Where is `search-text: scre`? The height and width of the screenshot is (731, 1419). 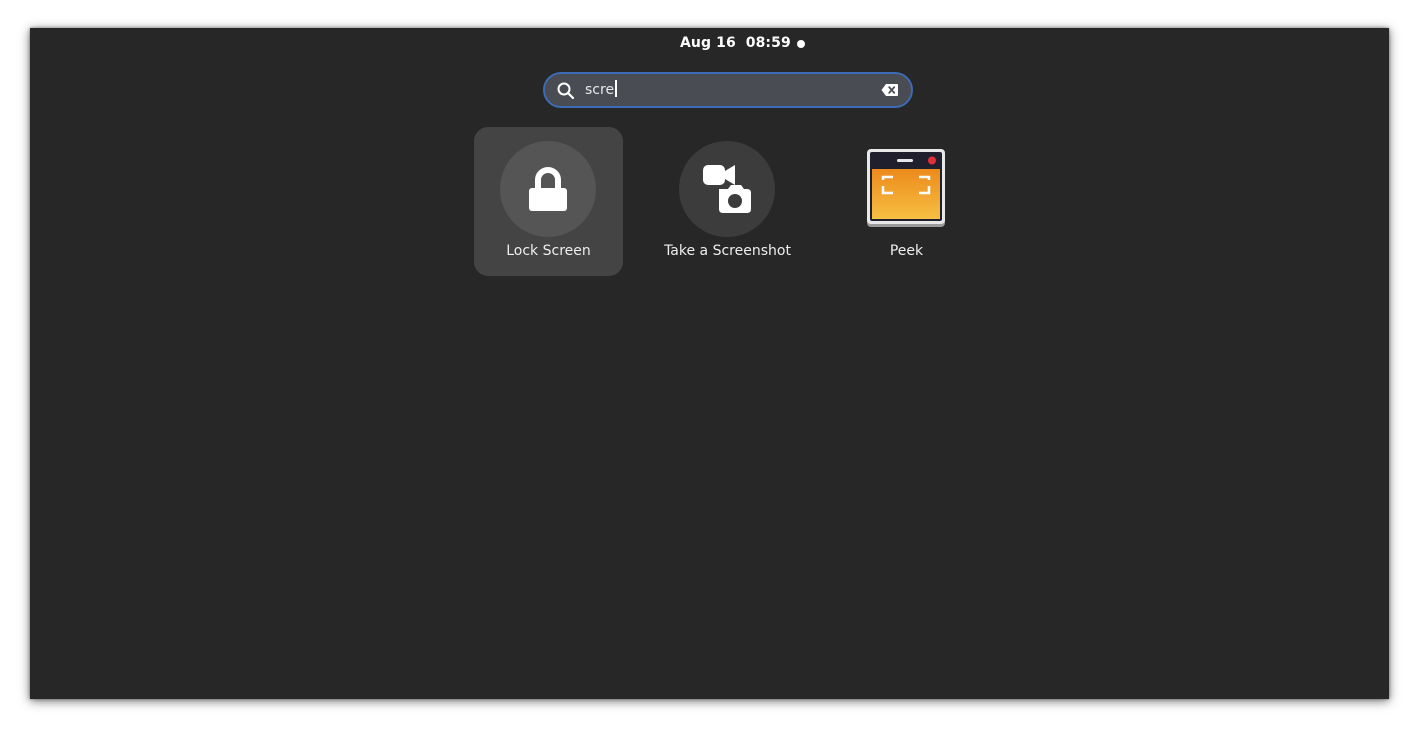
search-text: scre is located at coordinates (600, 90).